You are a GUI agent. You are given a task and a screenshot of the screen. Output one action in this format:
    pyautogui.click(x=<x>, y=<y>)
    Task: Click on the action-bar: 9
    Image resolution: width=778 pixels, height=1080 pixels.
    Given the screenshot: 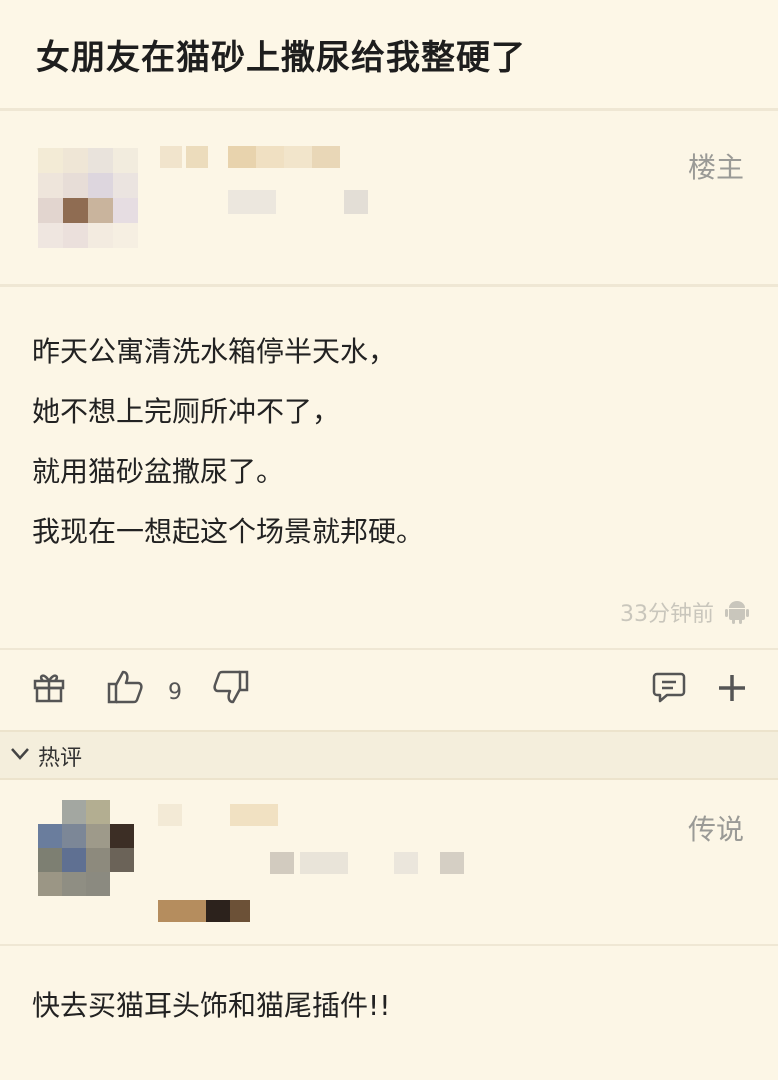 What is the action you would take?
    pyautogui.click(x=389, y=692)
    